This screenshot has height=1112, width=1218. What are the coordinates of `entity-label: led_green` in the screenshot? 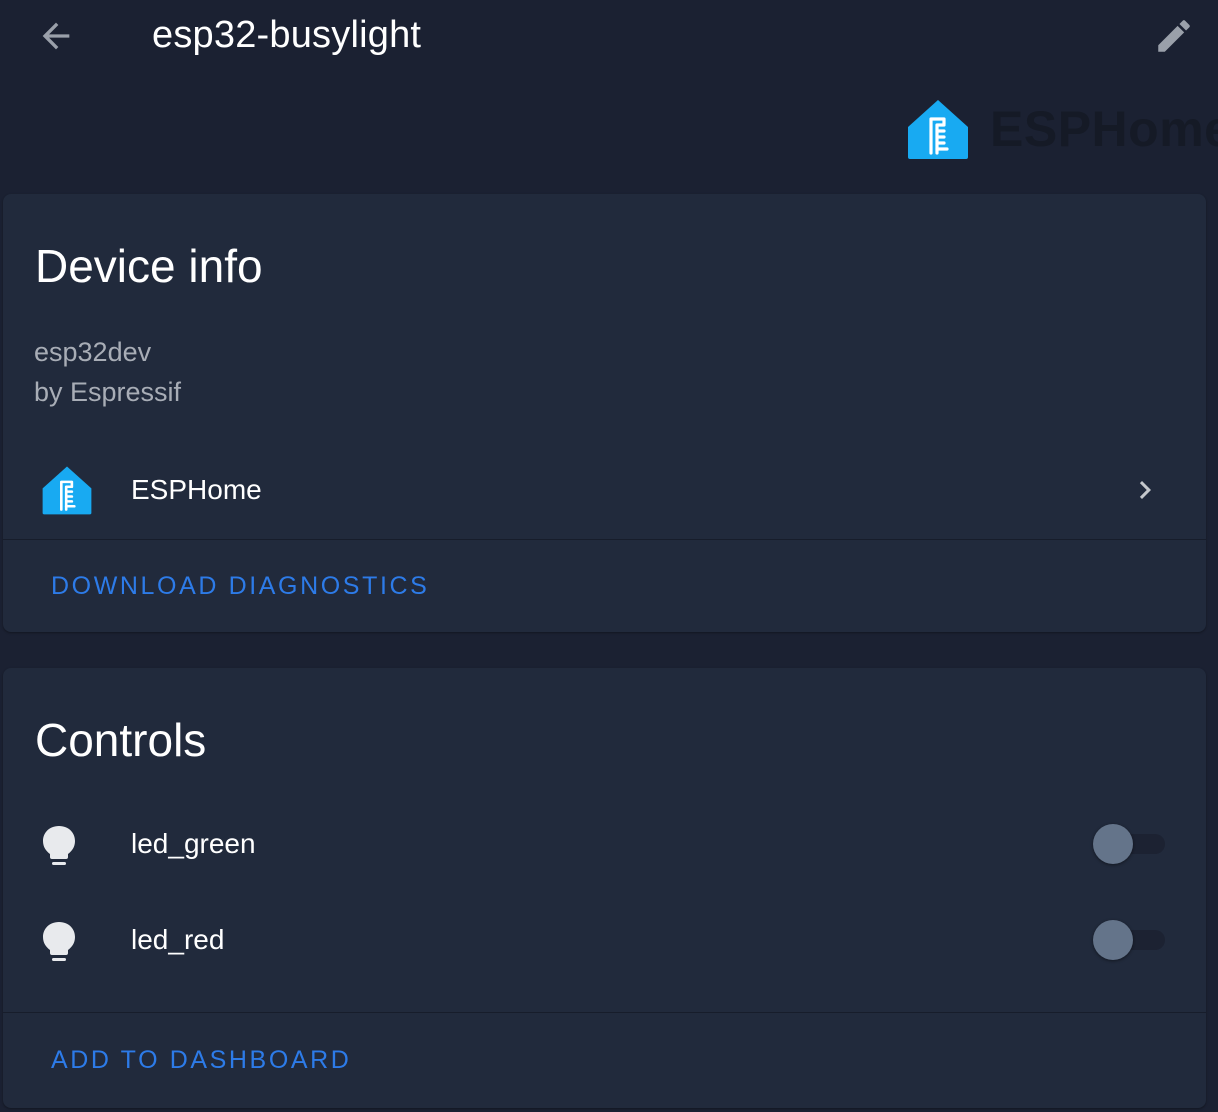 It's located at (193, 843).